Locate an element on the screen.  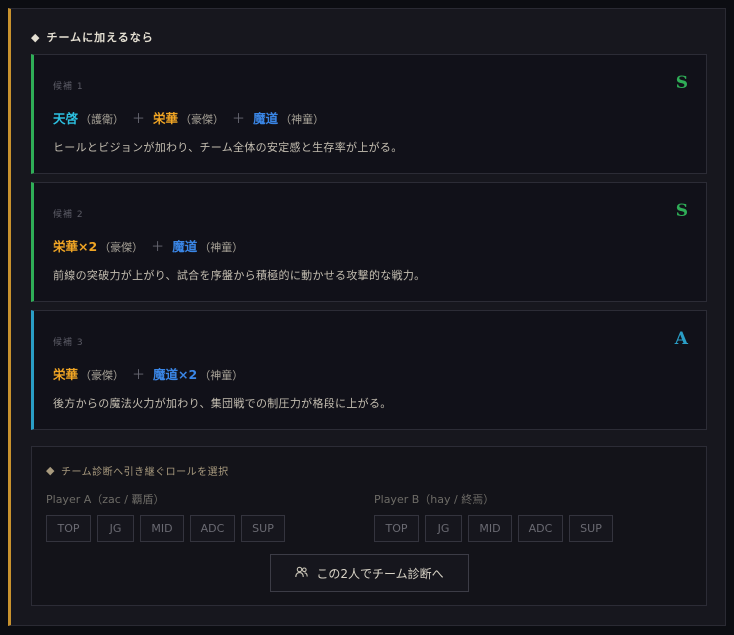
grade-badge: A is located at coordinates (681, 339).